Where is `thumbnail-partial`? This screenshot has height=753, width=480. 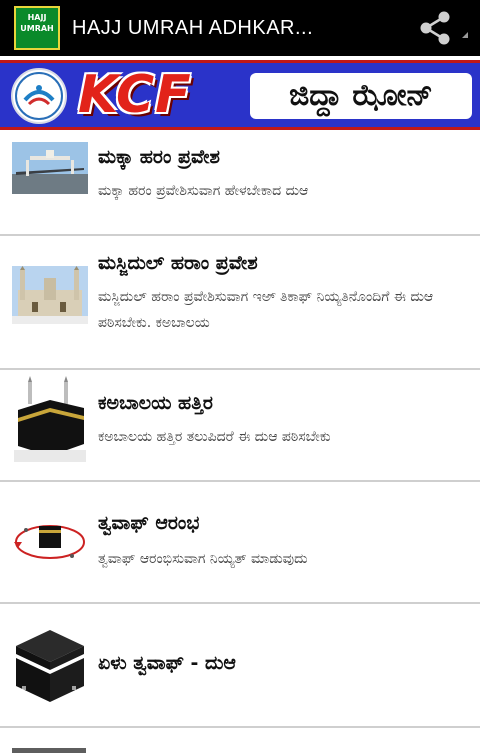 thumbnail-partial is located at coordinates (49, 750).